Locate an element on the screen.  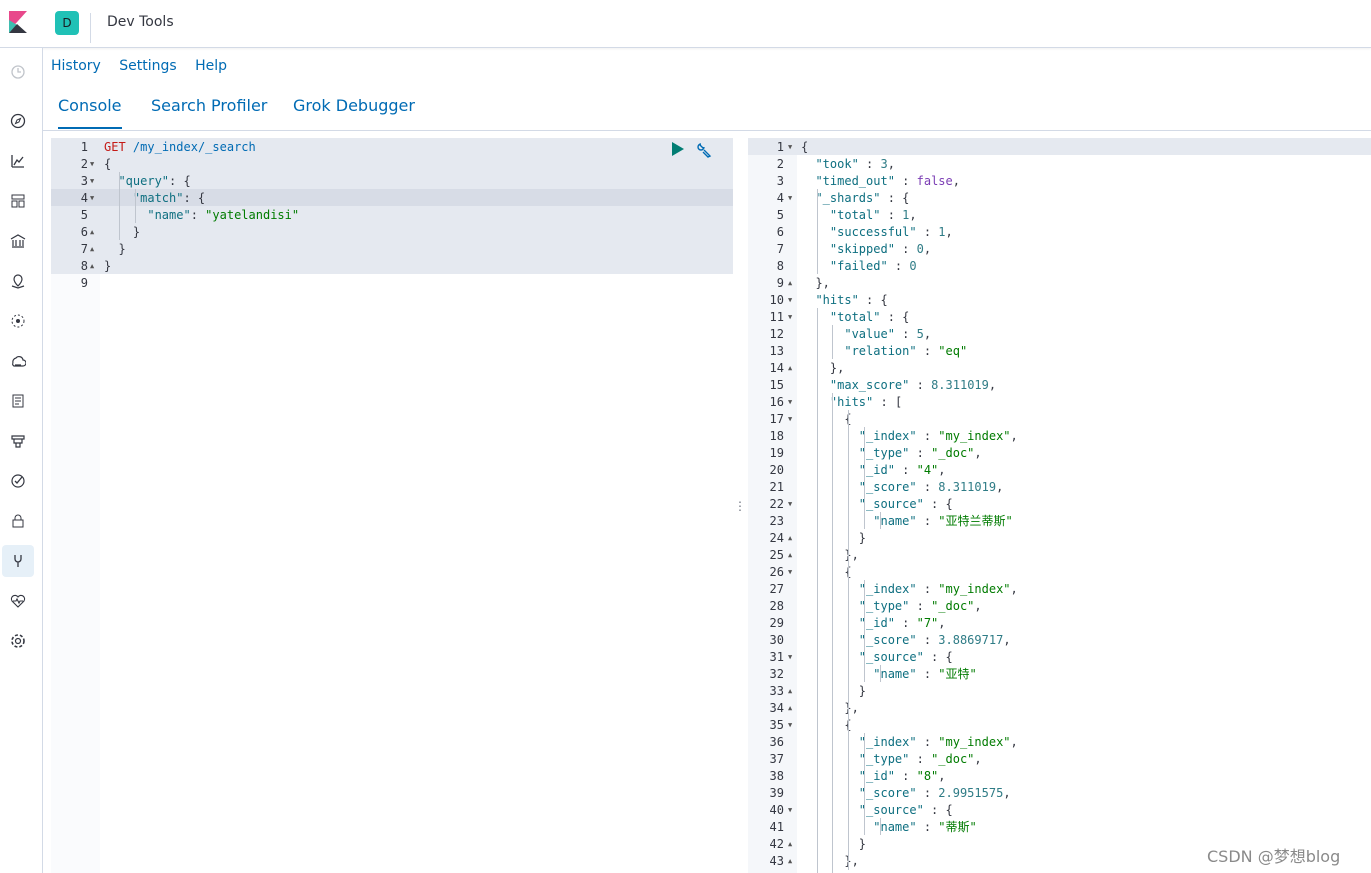
request-line: 9 is located at coordinates (84, 283).